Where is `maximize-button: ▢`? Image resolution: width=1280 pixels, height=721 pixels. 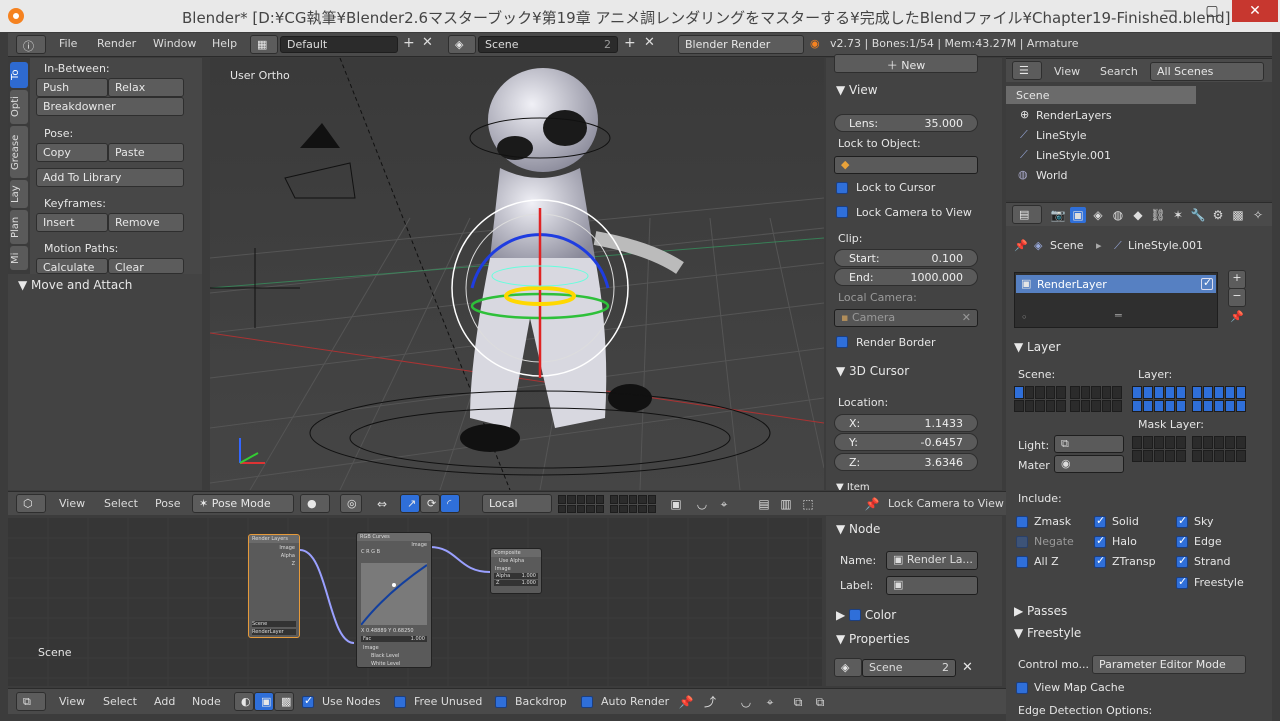 maximize-button: ▢ is located at coordinates (1212, 11).